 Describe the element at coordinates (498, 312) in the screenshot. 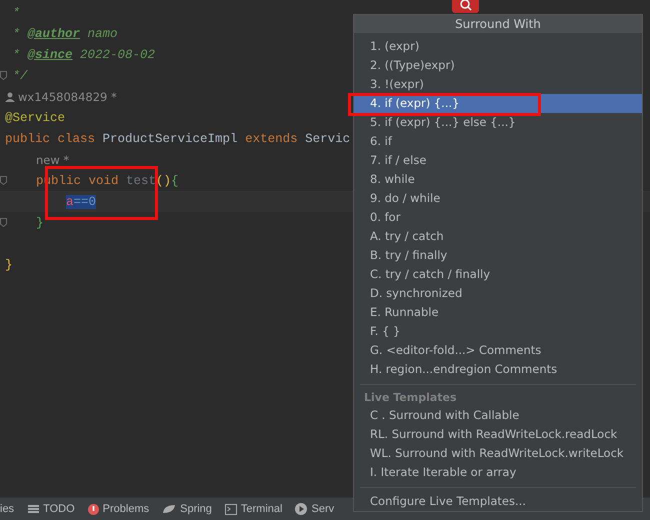

I see `menu-item: E. Runnable` at that location.